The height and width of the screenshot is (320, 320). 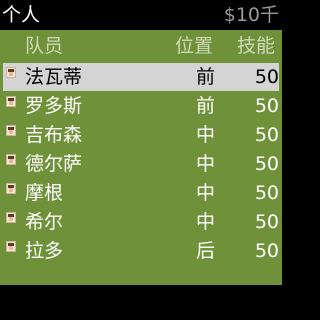 What do you see at coordinates (141, 106) in the screenshot?
I see `player-row: 罗多斯 前 50` at bounding box center [141, 106].